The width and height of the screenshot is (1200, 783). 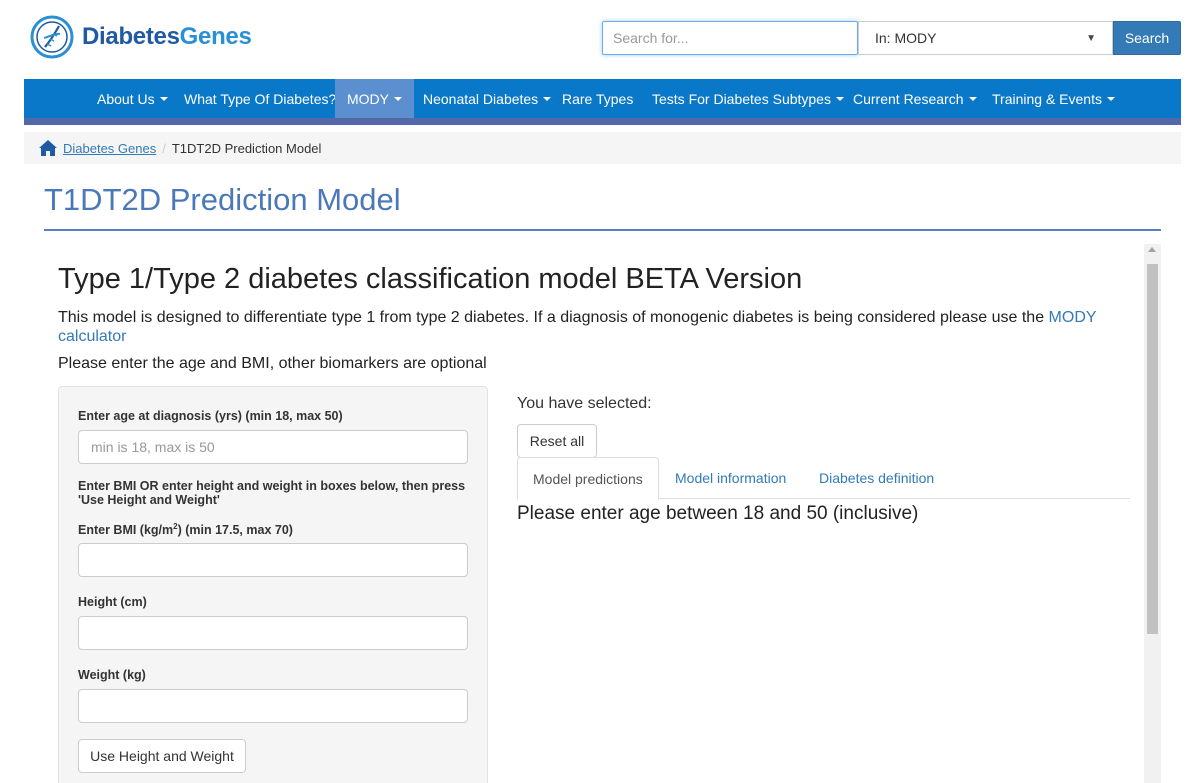 I want to click on nav-item-neonatal: Neonatal Diabetes, so click(x=487, y=98).